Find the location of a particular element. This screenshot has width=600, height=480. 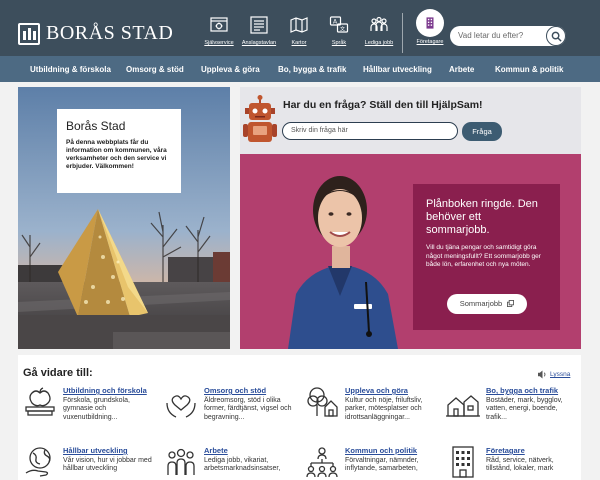

listen-label: Lyssna is located at coordinates (560, 374).